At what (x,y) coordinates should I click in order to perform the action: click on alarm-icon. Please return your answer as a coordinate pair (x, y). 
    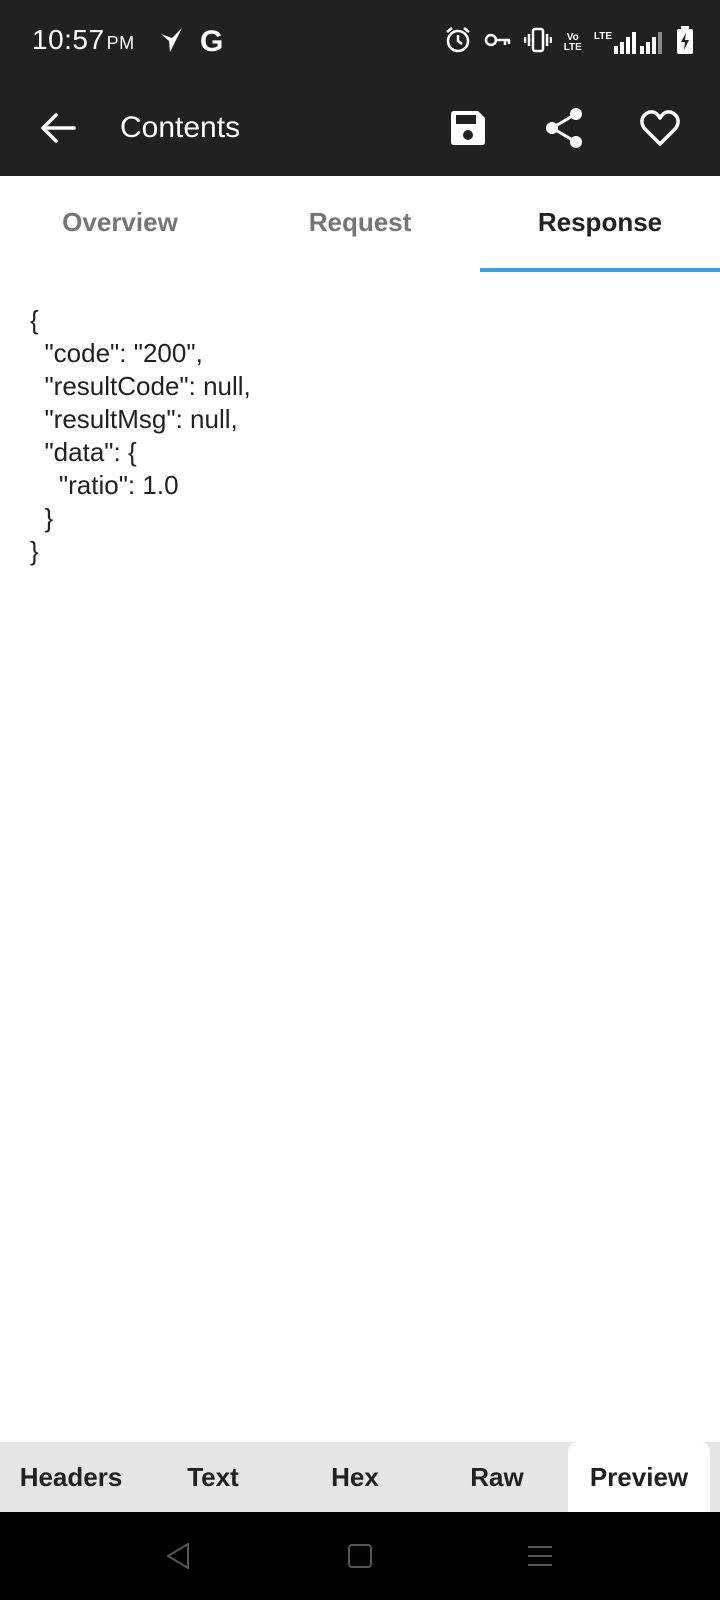
    Looking at the image, I should click on (458, 42).